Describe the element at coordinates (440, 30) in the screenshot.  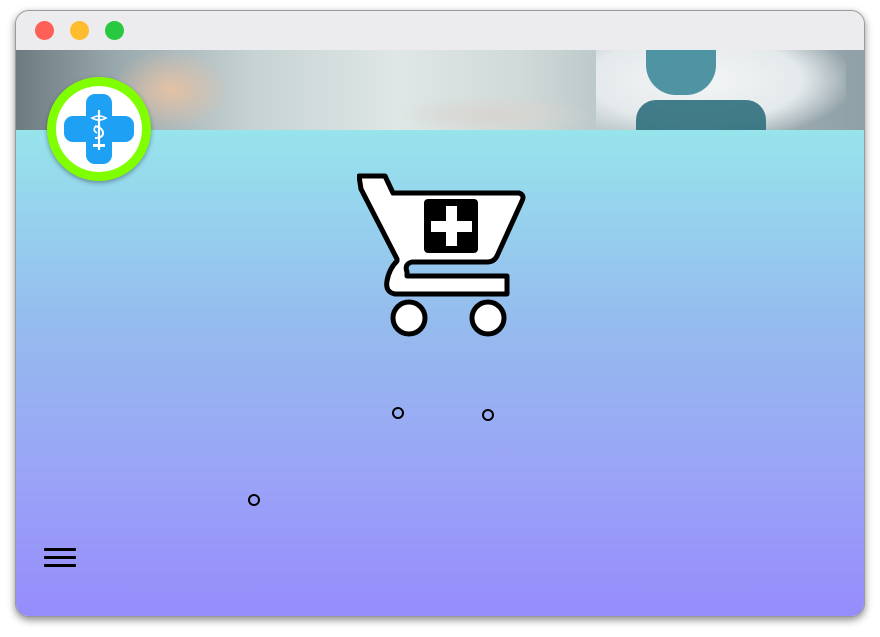
I see `title-bar` at that location.